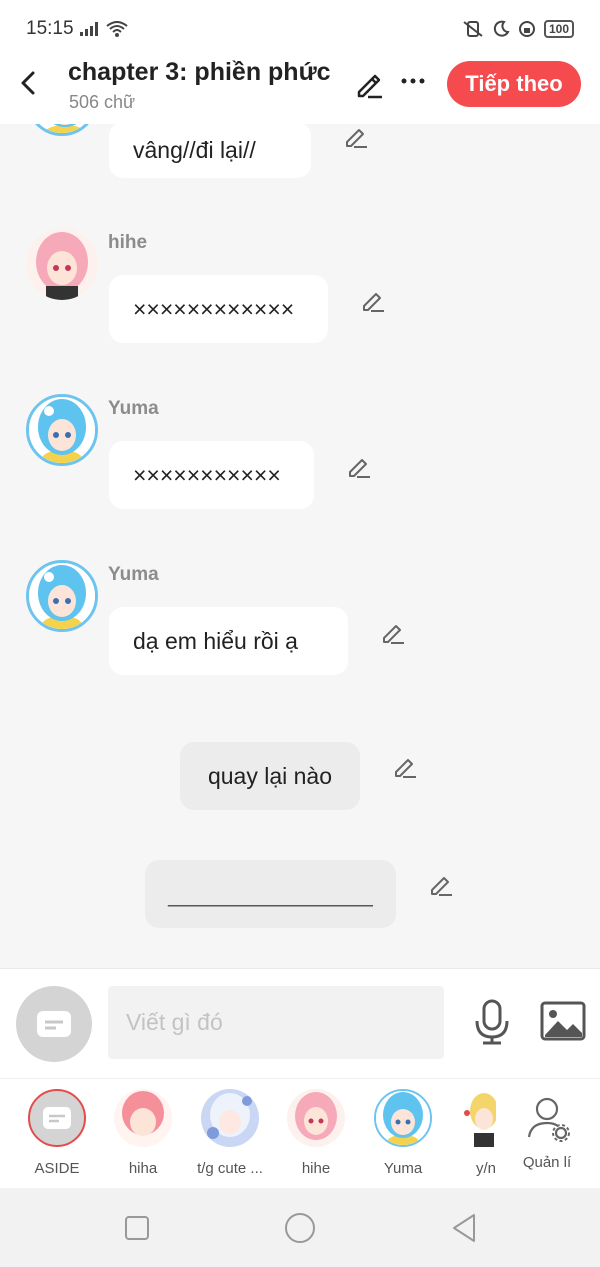 This screenshot has height=1267, width=600. I want to click on rotation-lock-icon, so click(526, 29).